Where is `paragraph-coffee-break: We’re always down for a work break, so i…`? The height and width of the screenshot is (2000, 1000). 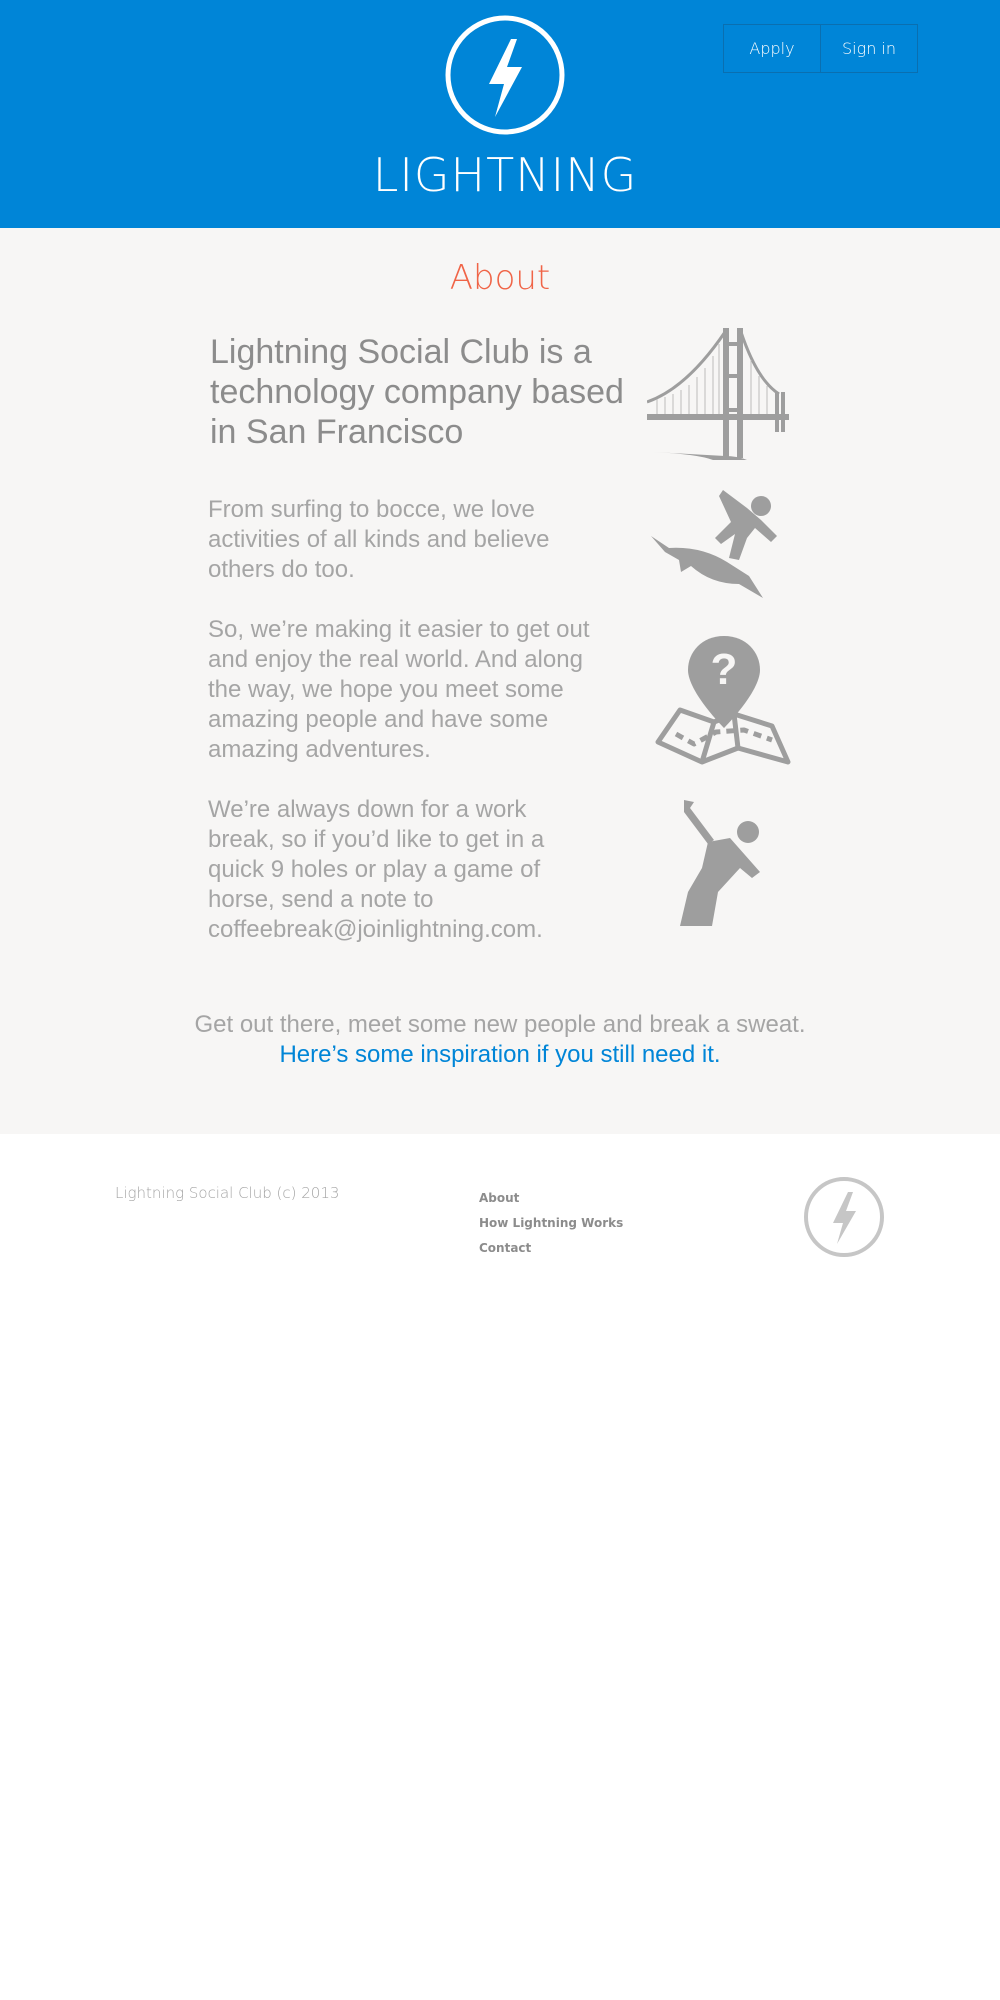 paragraph-coffee-break: We’re always down for a work break, so i… is located at coordinates (376, 869).